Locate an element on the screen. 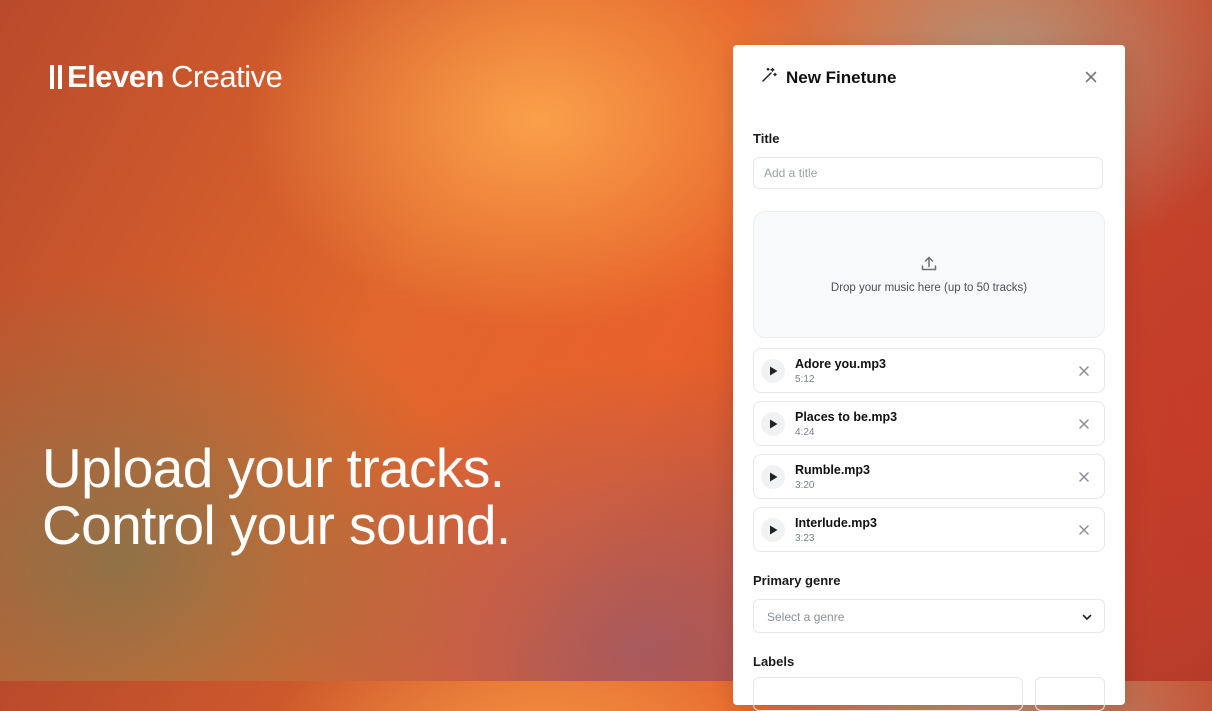 Image resolution: width=1212 pixels, height=711 pixels. track-duration: 3:23 is located at coordinates (805, 538).